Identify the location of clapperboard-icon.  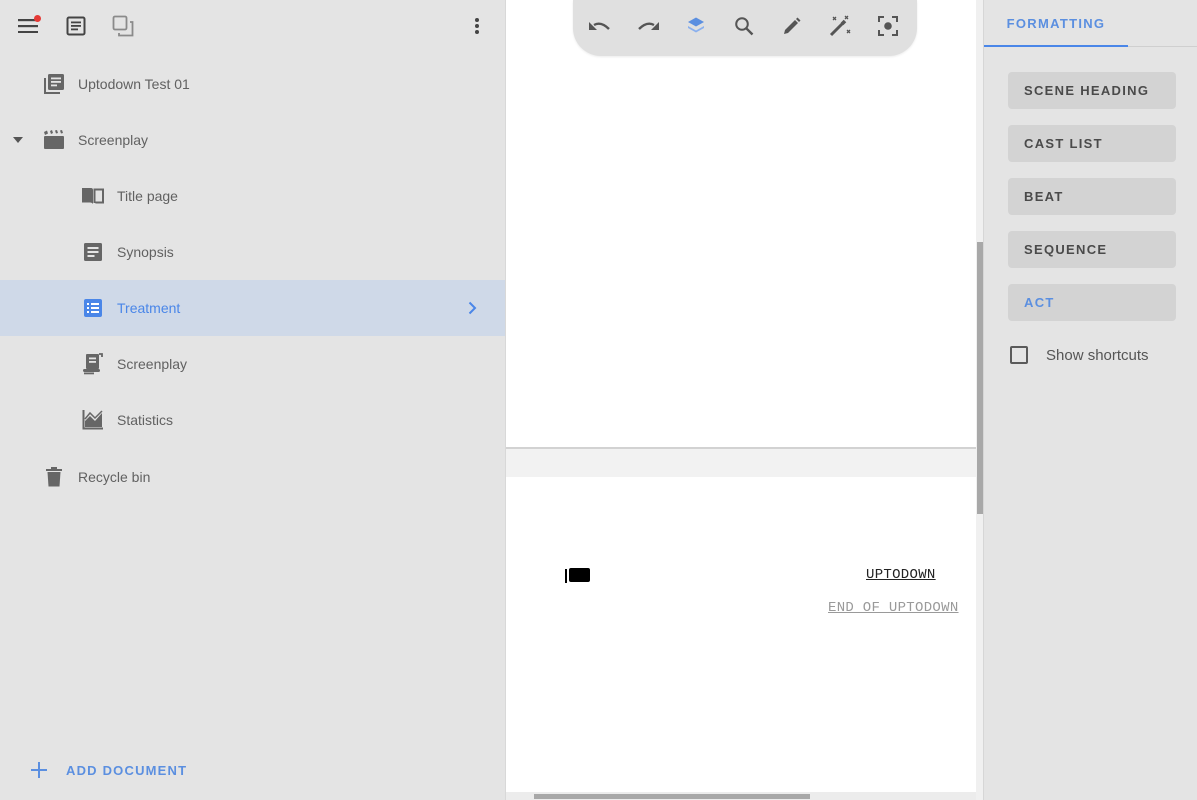
(54, 140).